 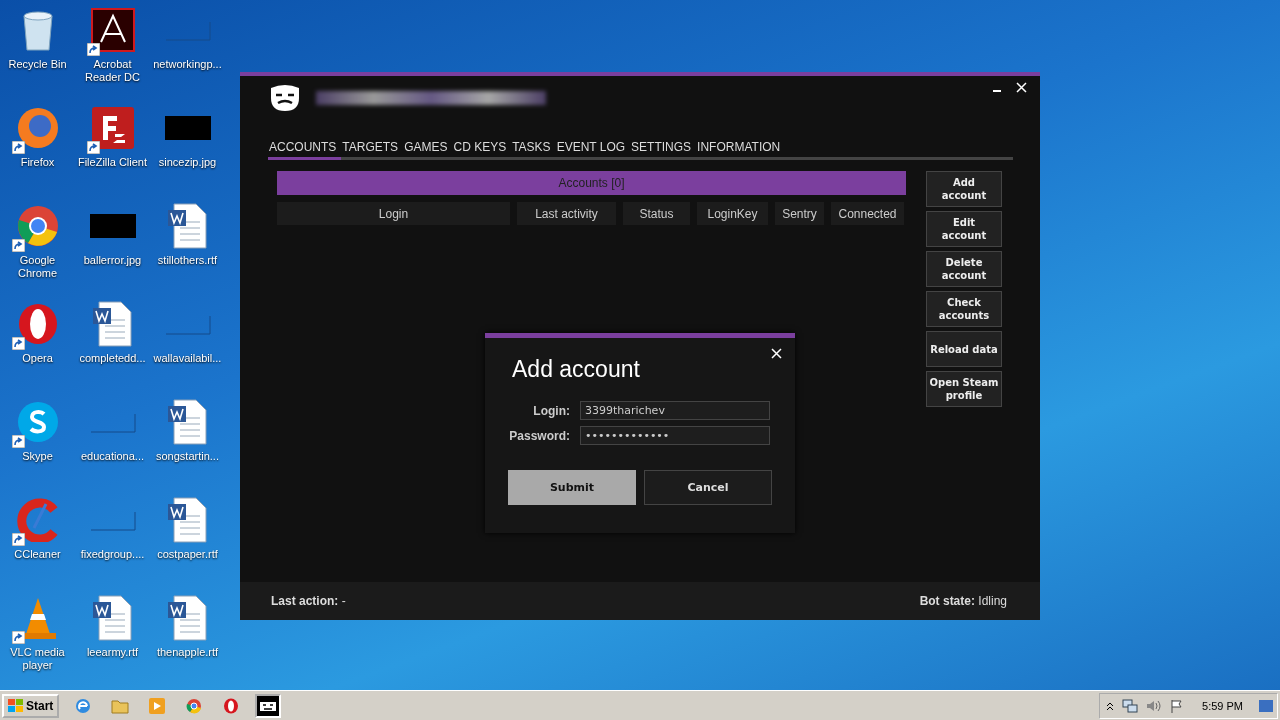 What do you see at coordinates (656, 213) in the screenshot?
I see `column-header: Status` at bounding box center [656, 213].